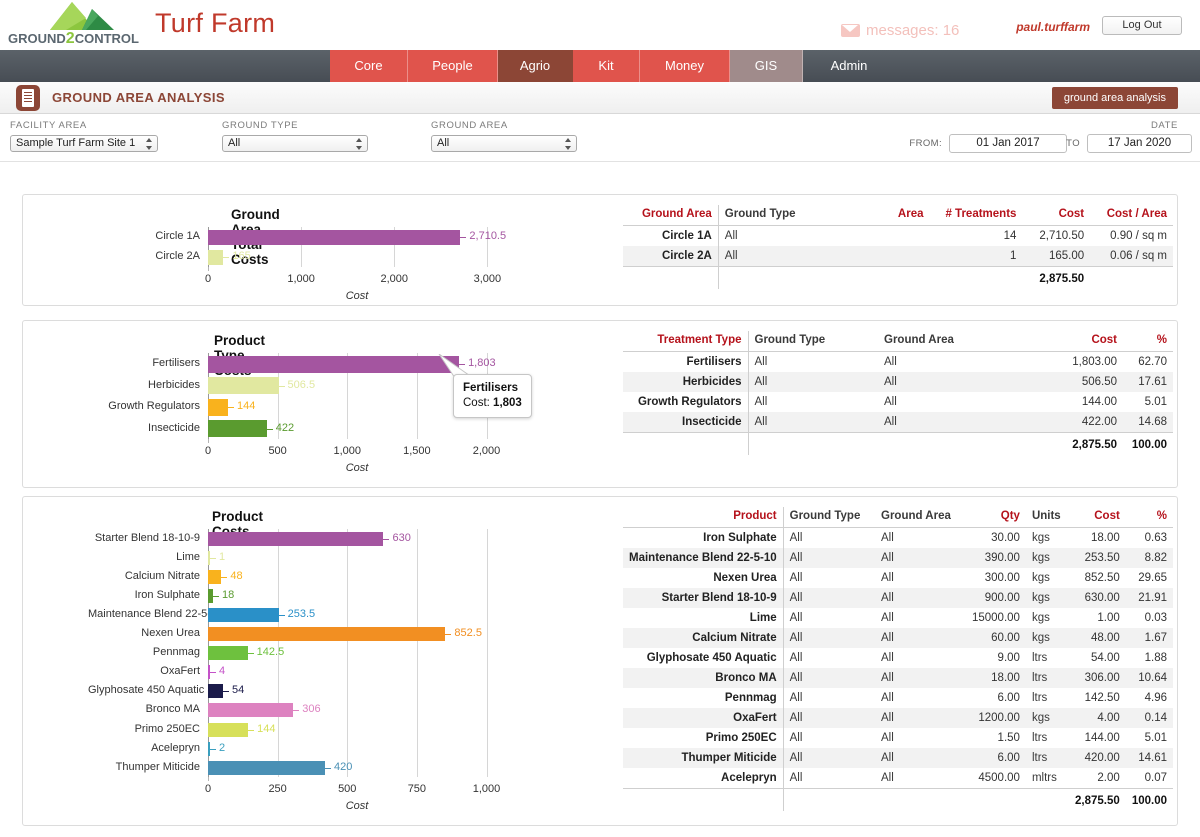 This screenshot has width=1200, height=837. I want to click on cell-qty: 4500.00, so click(999, 778).